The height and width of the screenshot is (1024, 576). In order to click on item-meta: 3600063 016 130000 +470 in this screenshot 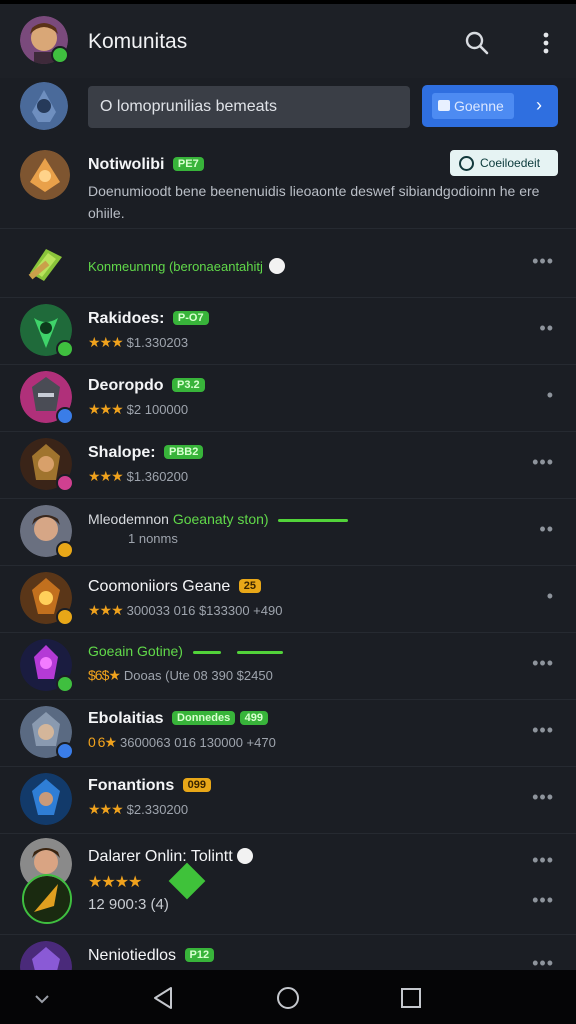, I will do `click(198, 742)`.